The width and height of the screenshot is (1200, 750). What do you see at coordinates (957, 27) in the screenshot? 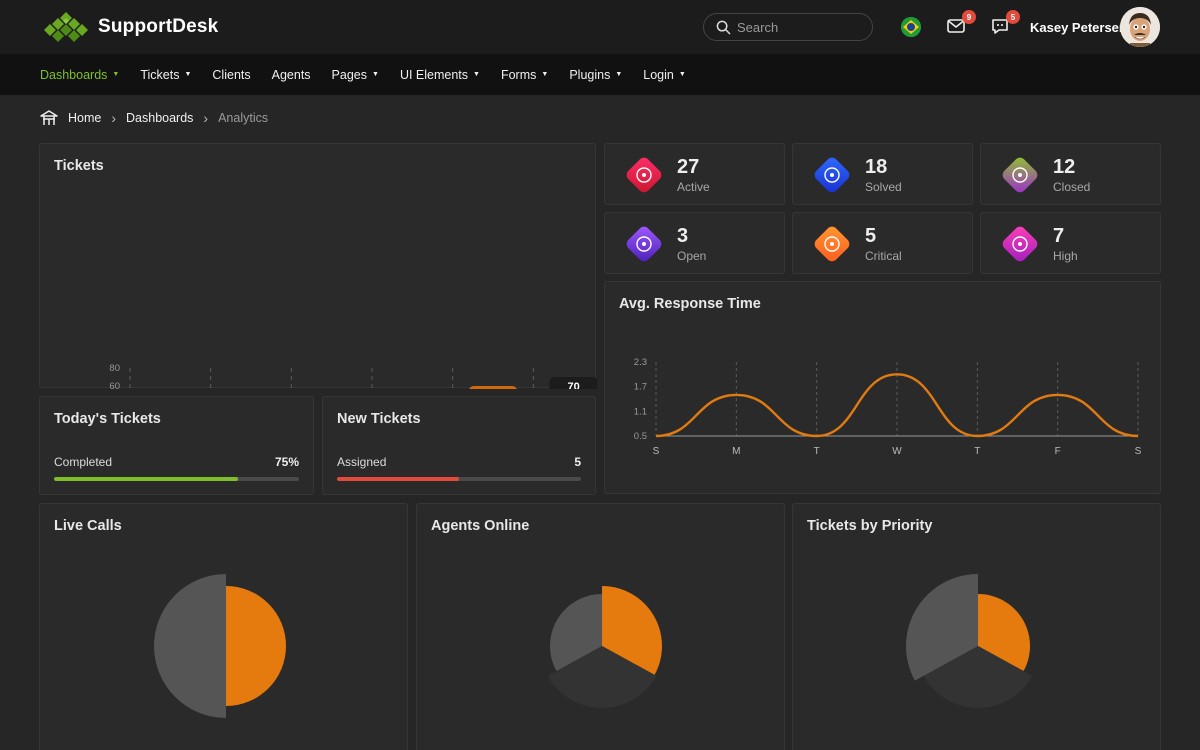
I see `mail-button: 9` at bounding box center [957, 27].